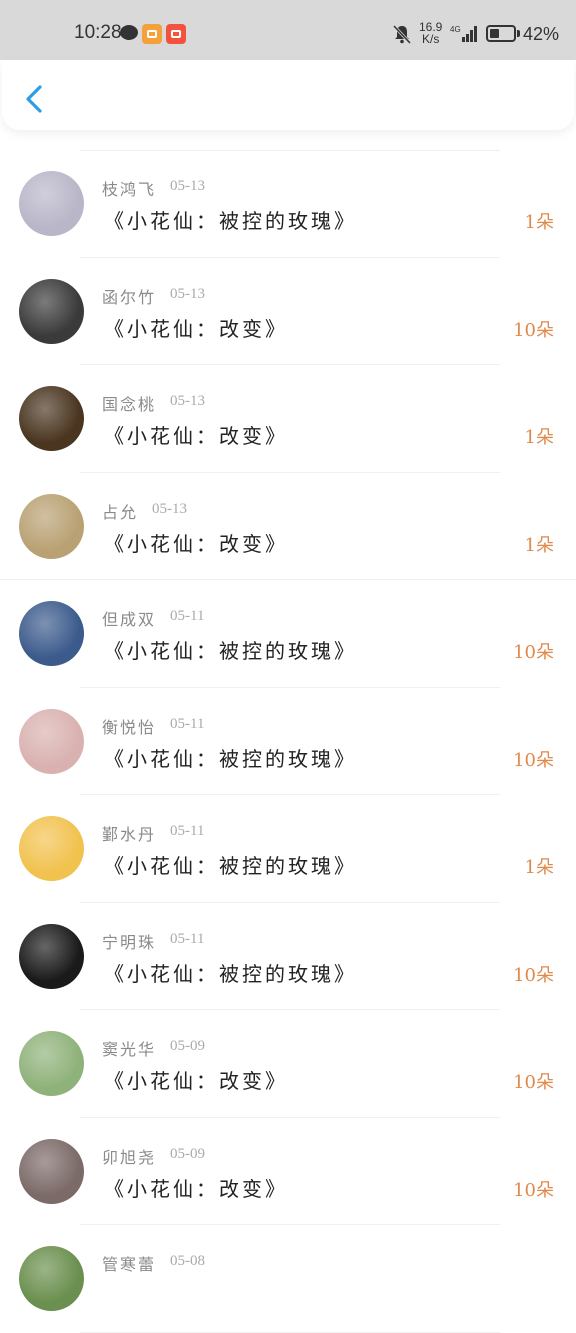 The height and width of the screenshot is (1333, 576). What do you see at coordinates (129, 834) in the screenshot?
I see `sender-name: 鄞水丹` at bounding box center [129, 834].